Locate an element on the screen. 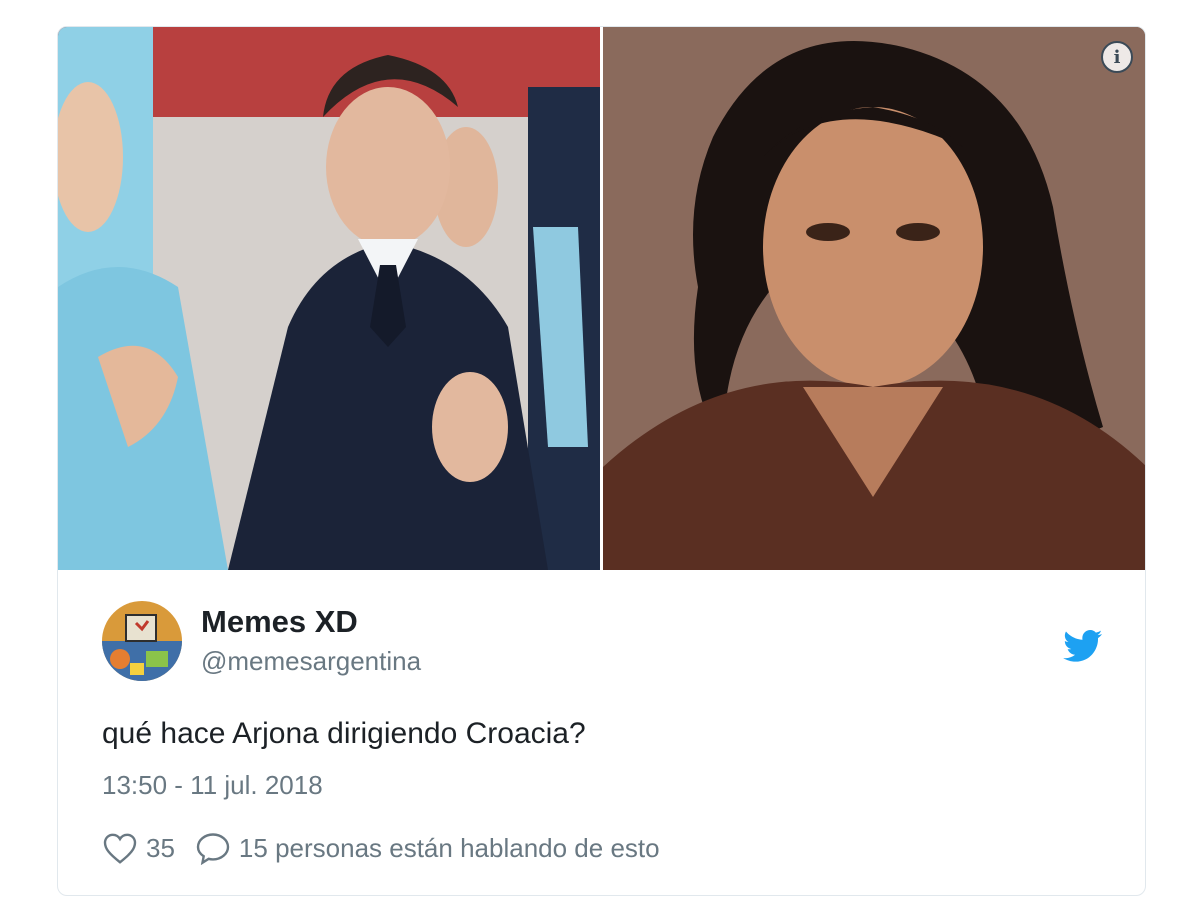 The image size is (1184, 900). heart-outline-icon is located at coordinates (120, 848).